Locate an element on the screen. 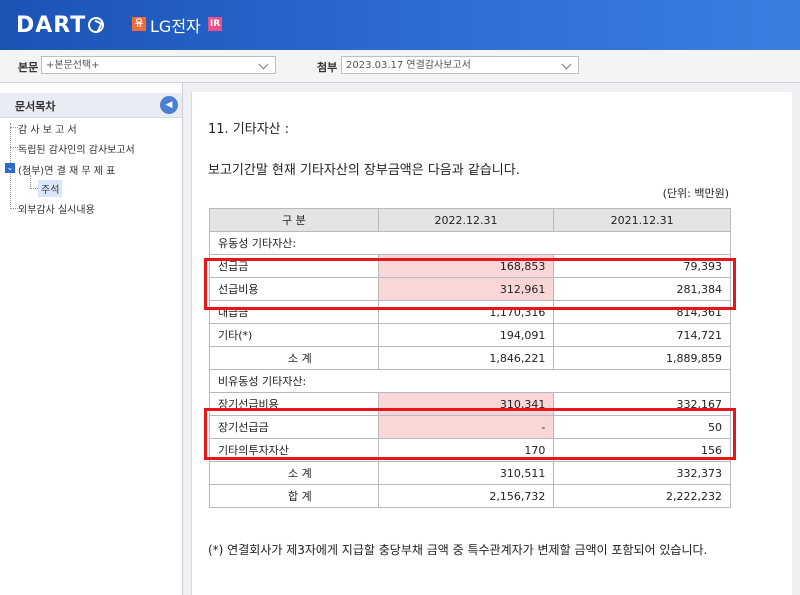  row-label: 합 계 is located at coordinates (294, 496).